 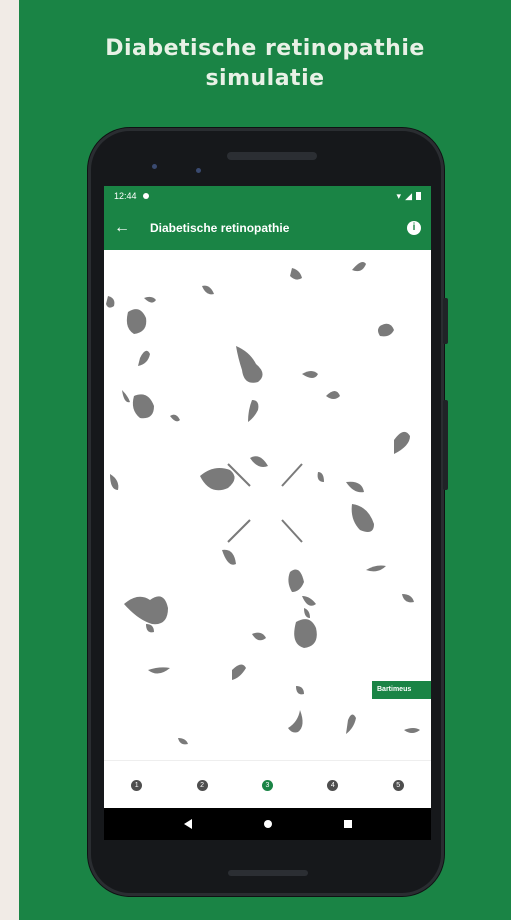 What do you see at coordinates (202, 785) in the screenshot?
I see `step-2-button: 2` at bounding box center [202, 785].